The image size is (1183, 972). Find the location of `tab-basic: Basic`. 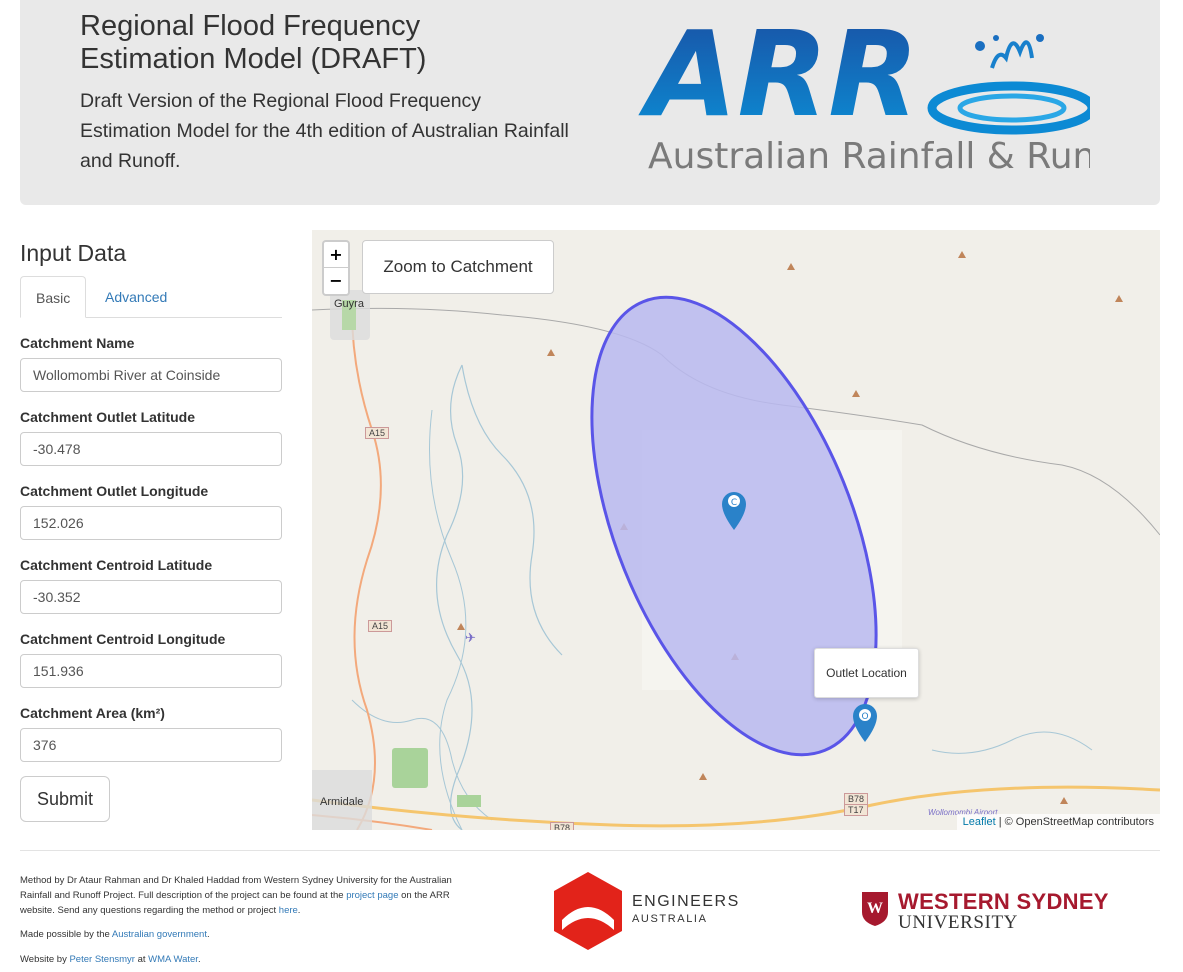

tab-basic: Basic is located at coordinates (53, 297).